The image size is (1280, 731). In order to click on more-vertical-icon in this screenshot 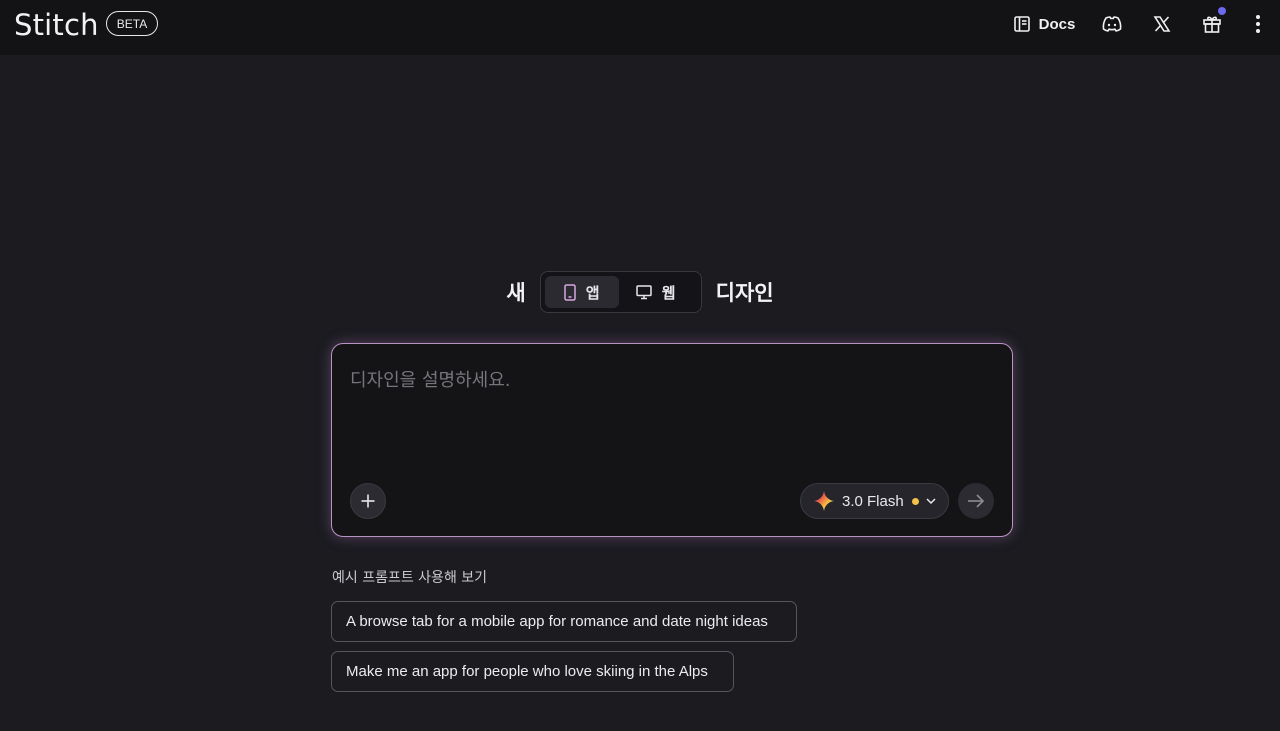, I will do `click(1258, 24)`.